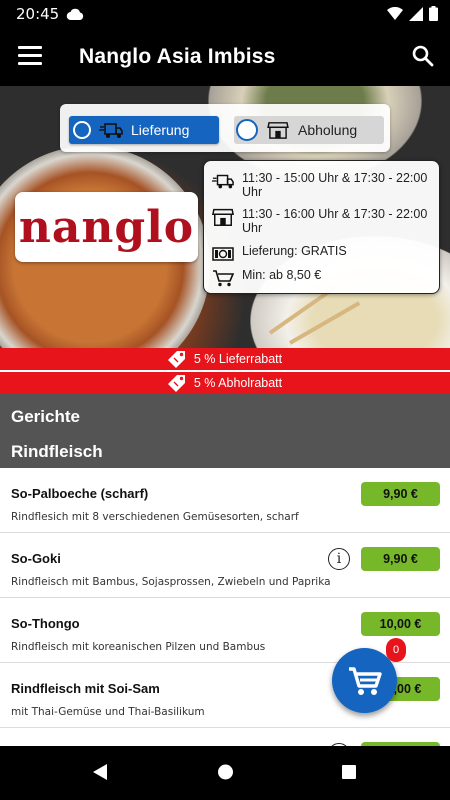 The image size is (450, 800). Describe the element at coordinates (85, 688) in the screenshot. I see `item-name: Rindfleisch mit Soi-Sam` at that location.